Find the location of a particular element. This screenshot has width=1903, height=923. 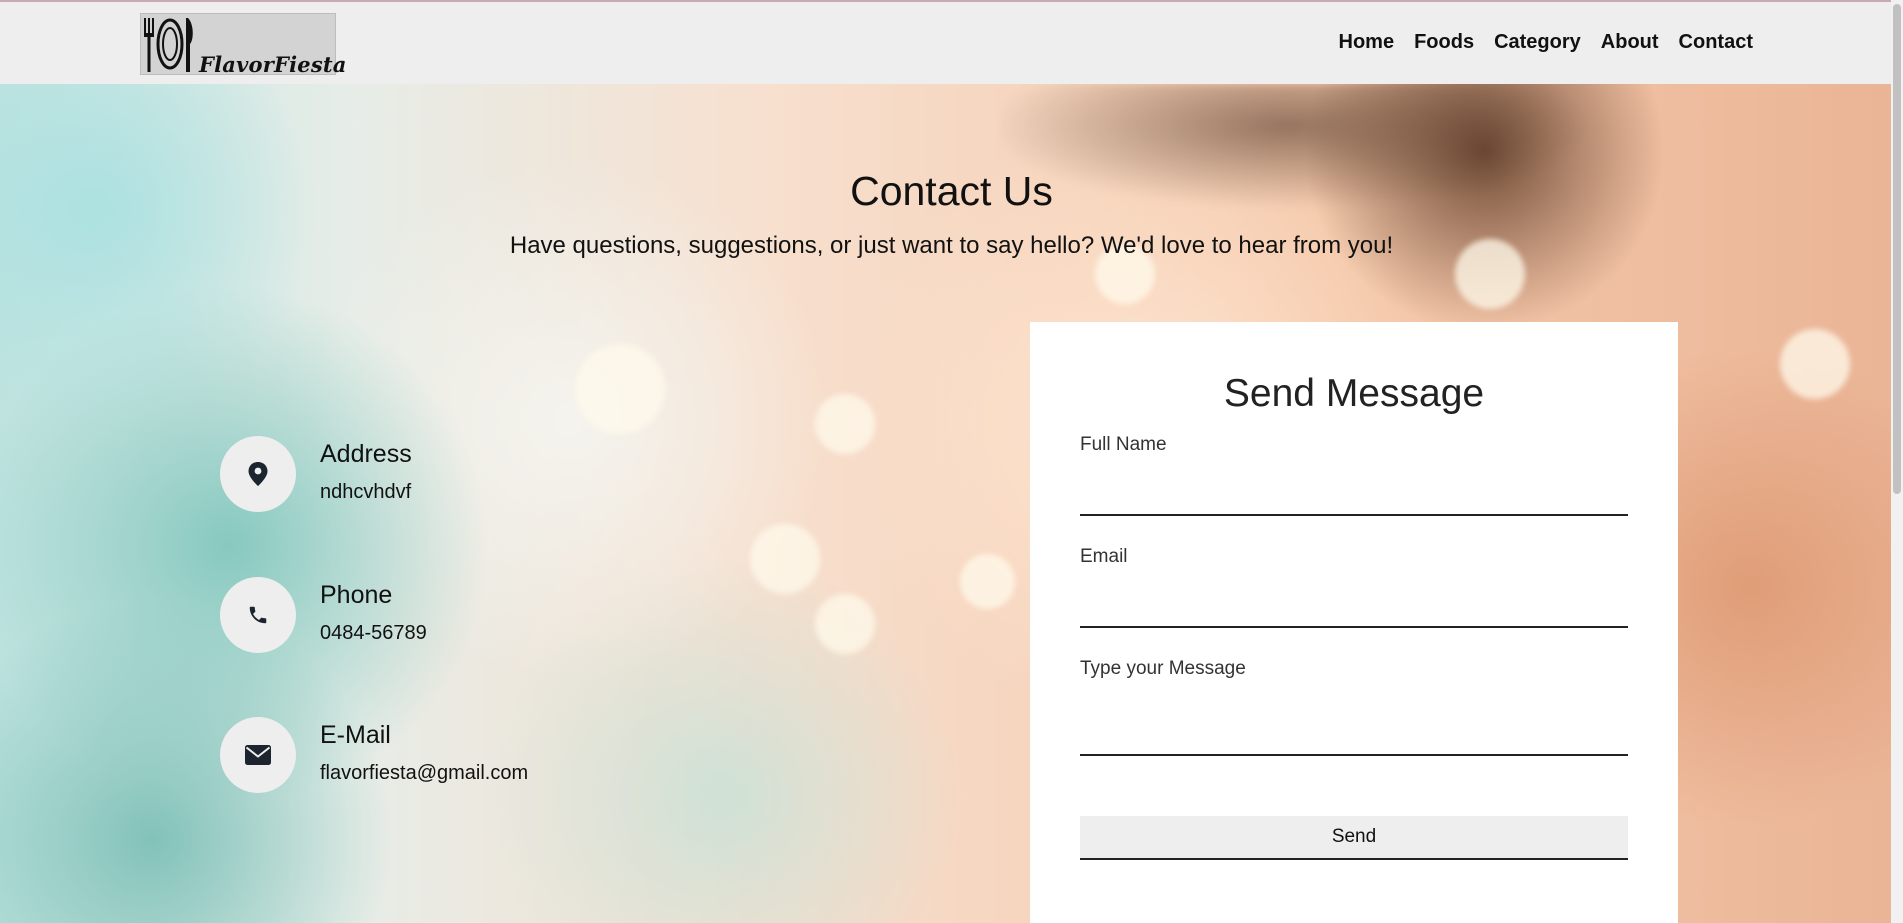

address-label: Address is located at coordinates (366, 454).